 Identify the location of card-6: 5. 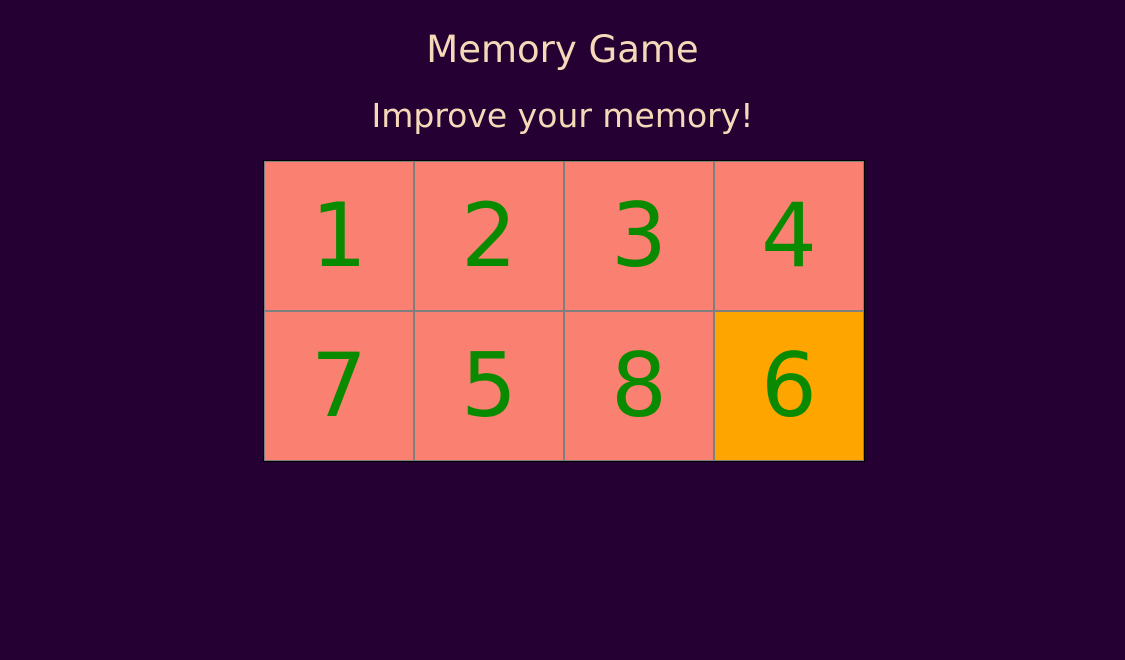
(489, 386).